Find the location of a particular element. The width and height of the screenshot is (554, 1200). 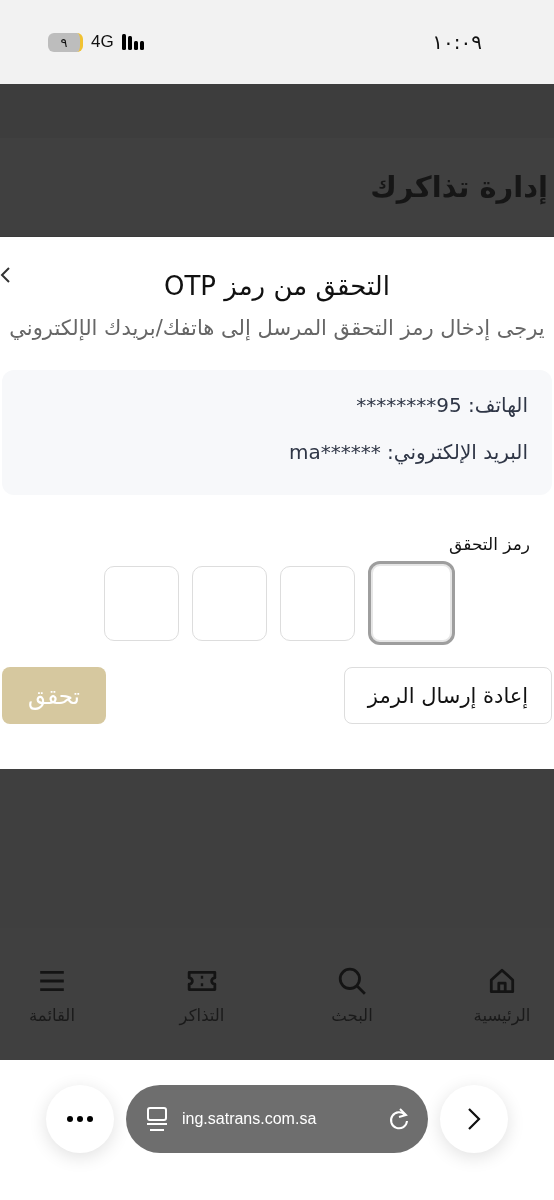

more-icon is located at coordinates (80, 1119).